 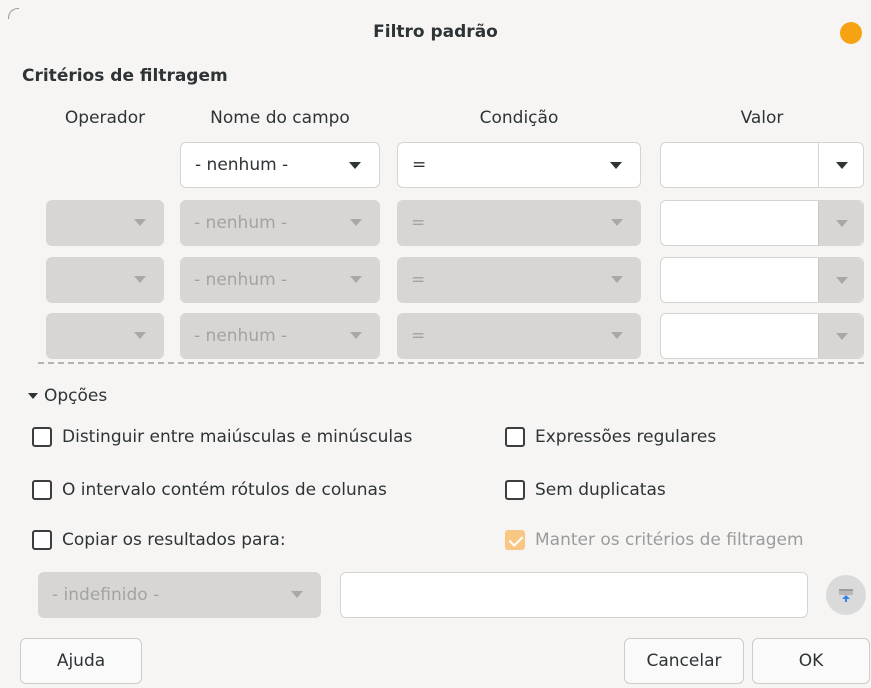 I want to click on cancel-button: Cancelar, so click(x=684, y=661).